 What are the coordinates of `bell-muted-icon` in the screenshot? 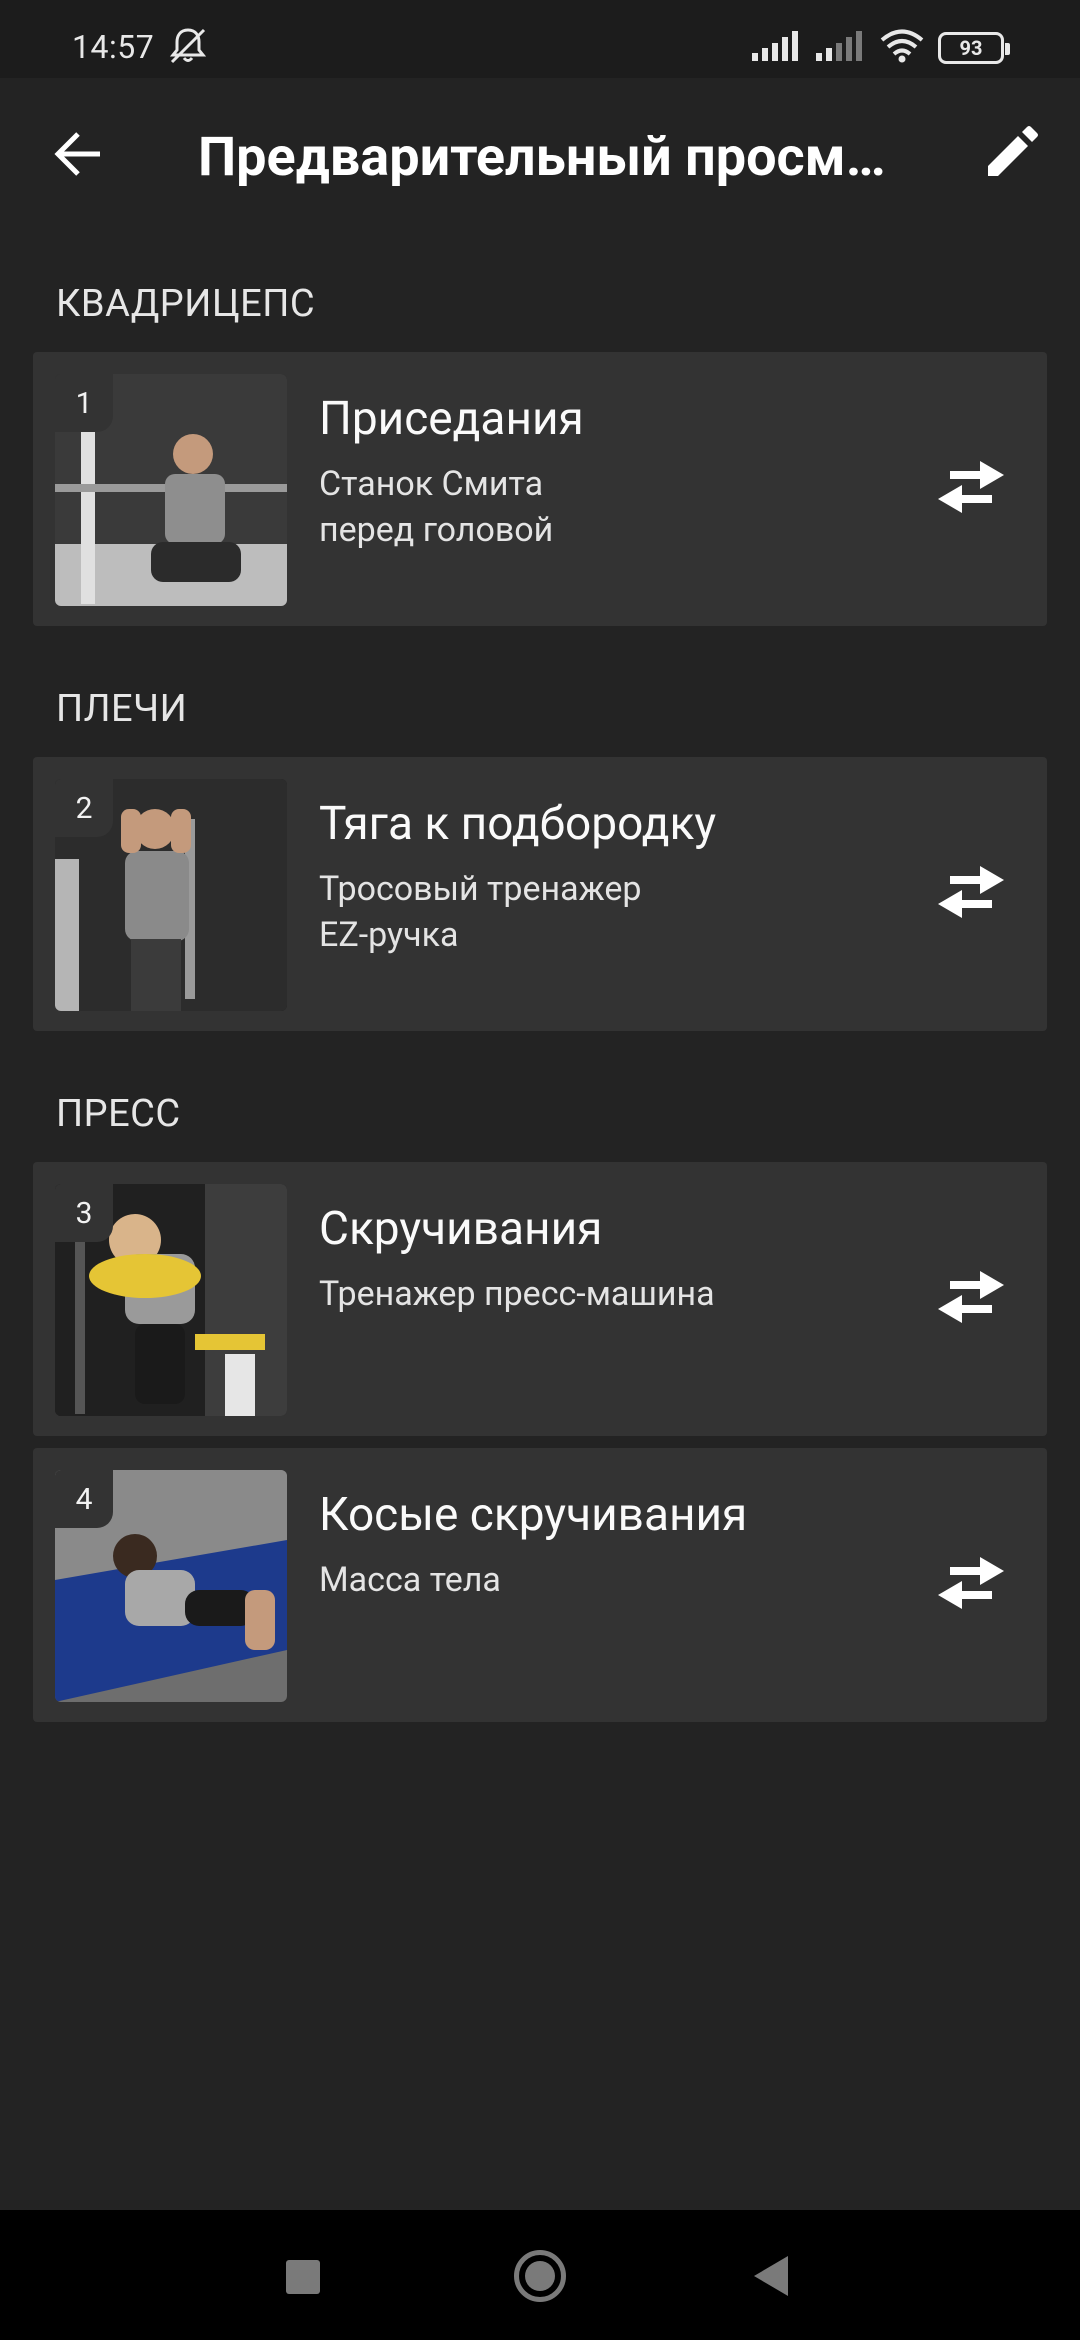 It's located at (188, 46).